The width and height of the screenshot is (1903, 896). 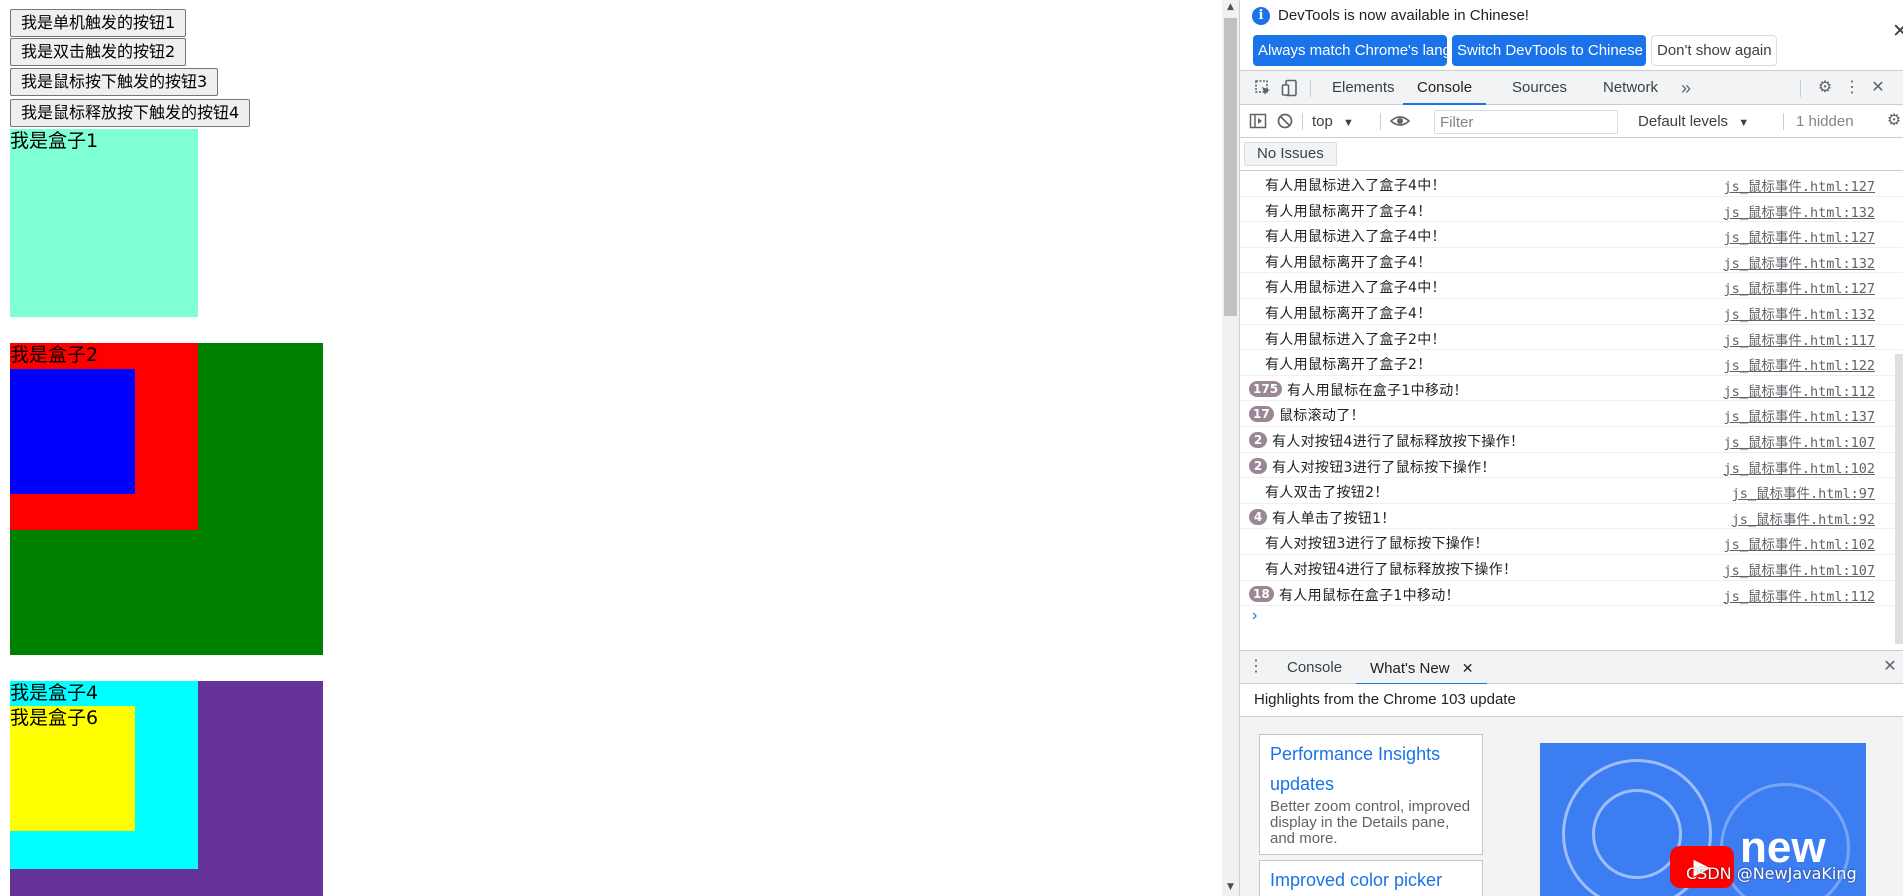 I want to click on dropdown-triangle-icon: ▼, so click(x=1348, y=123).